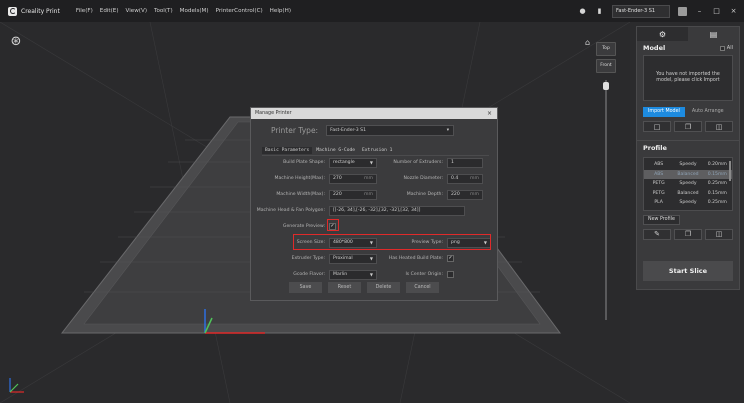 The width and height of the screenshot is (744, 403). Describe the element at coordinates (465, 194) in the screenshot. I see `machine-depth-input: 220 mm` at that location.